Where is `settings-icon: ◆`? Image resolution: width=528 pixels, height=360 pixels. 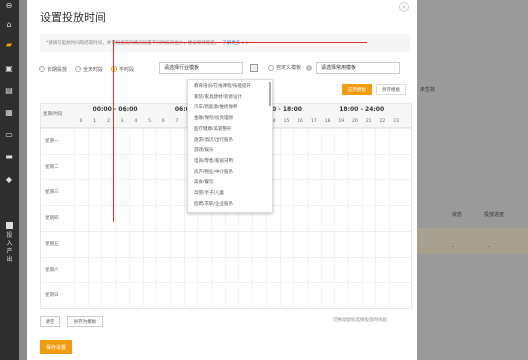 settings-icon: ◆ is located at coordinates (9, 179).